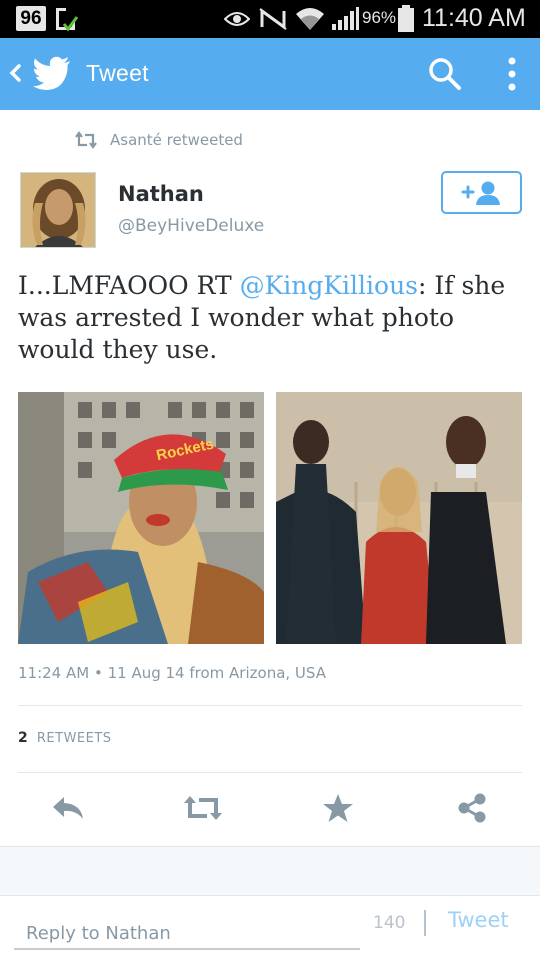  I want to click on tweet-meta: 11:24 AM • 11 Aug 14 from Arizona, USA, so click(172, 673).